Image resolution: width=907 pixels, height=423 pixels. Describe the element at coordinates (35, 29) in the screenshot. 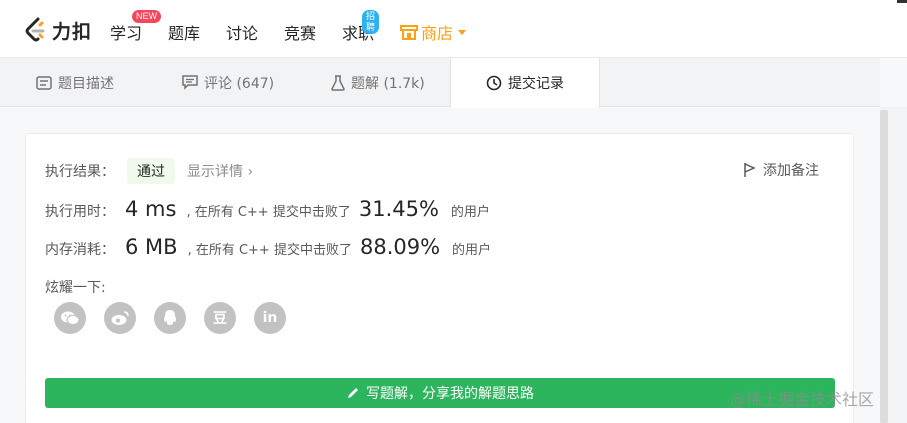

I see `leetcode-logo-icon` at that location.